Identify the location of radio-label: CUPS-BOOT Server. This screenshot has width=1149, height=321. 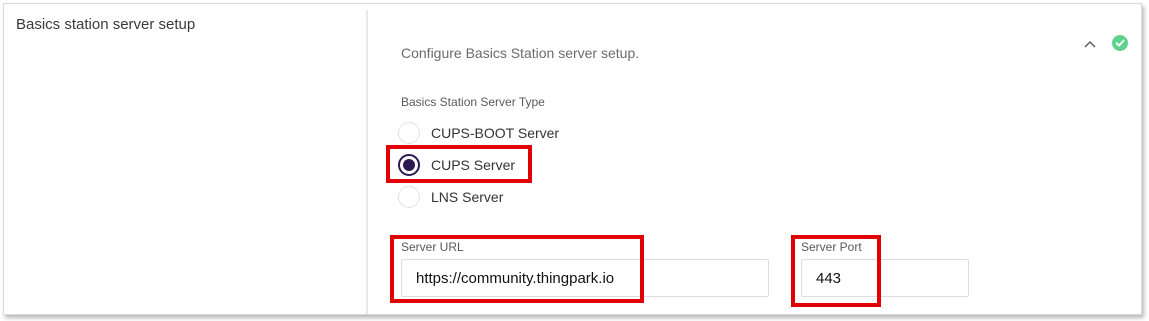
(495, 133).